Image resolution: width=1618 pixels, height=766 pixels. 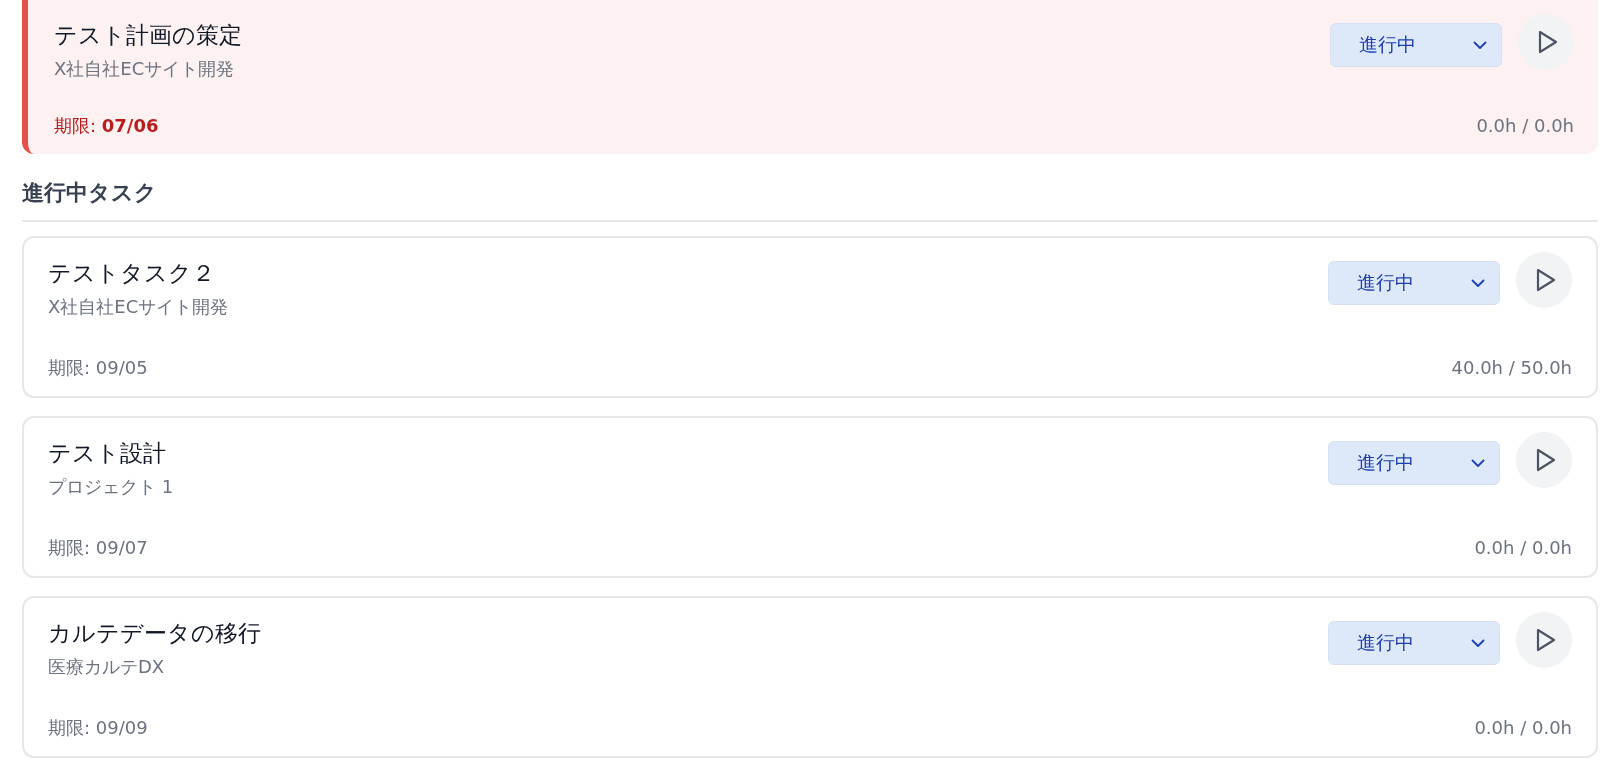 What do you see at coordinates (148, 35) in the screenshot?
I see `task-title: テスト計画の策定` at bounding box center [148, 35].